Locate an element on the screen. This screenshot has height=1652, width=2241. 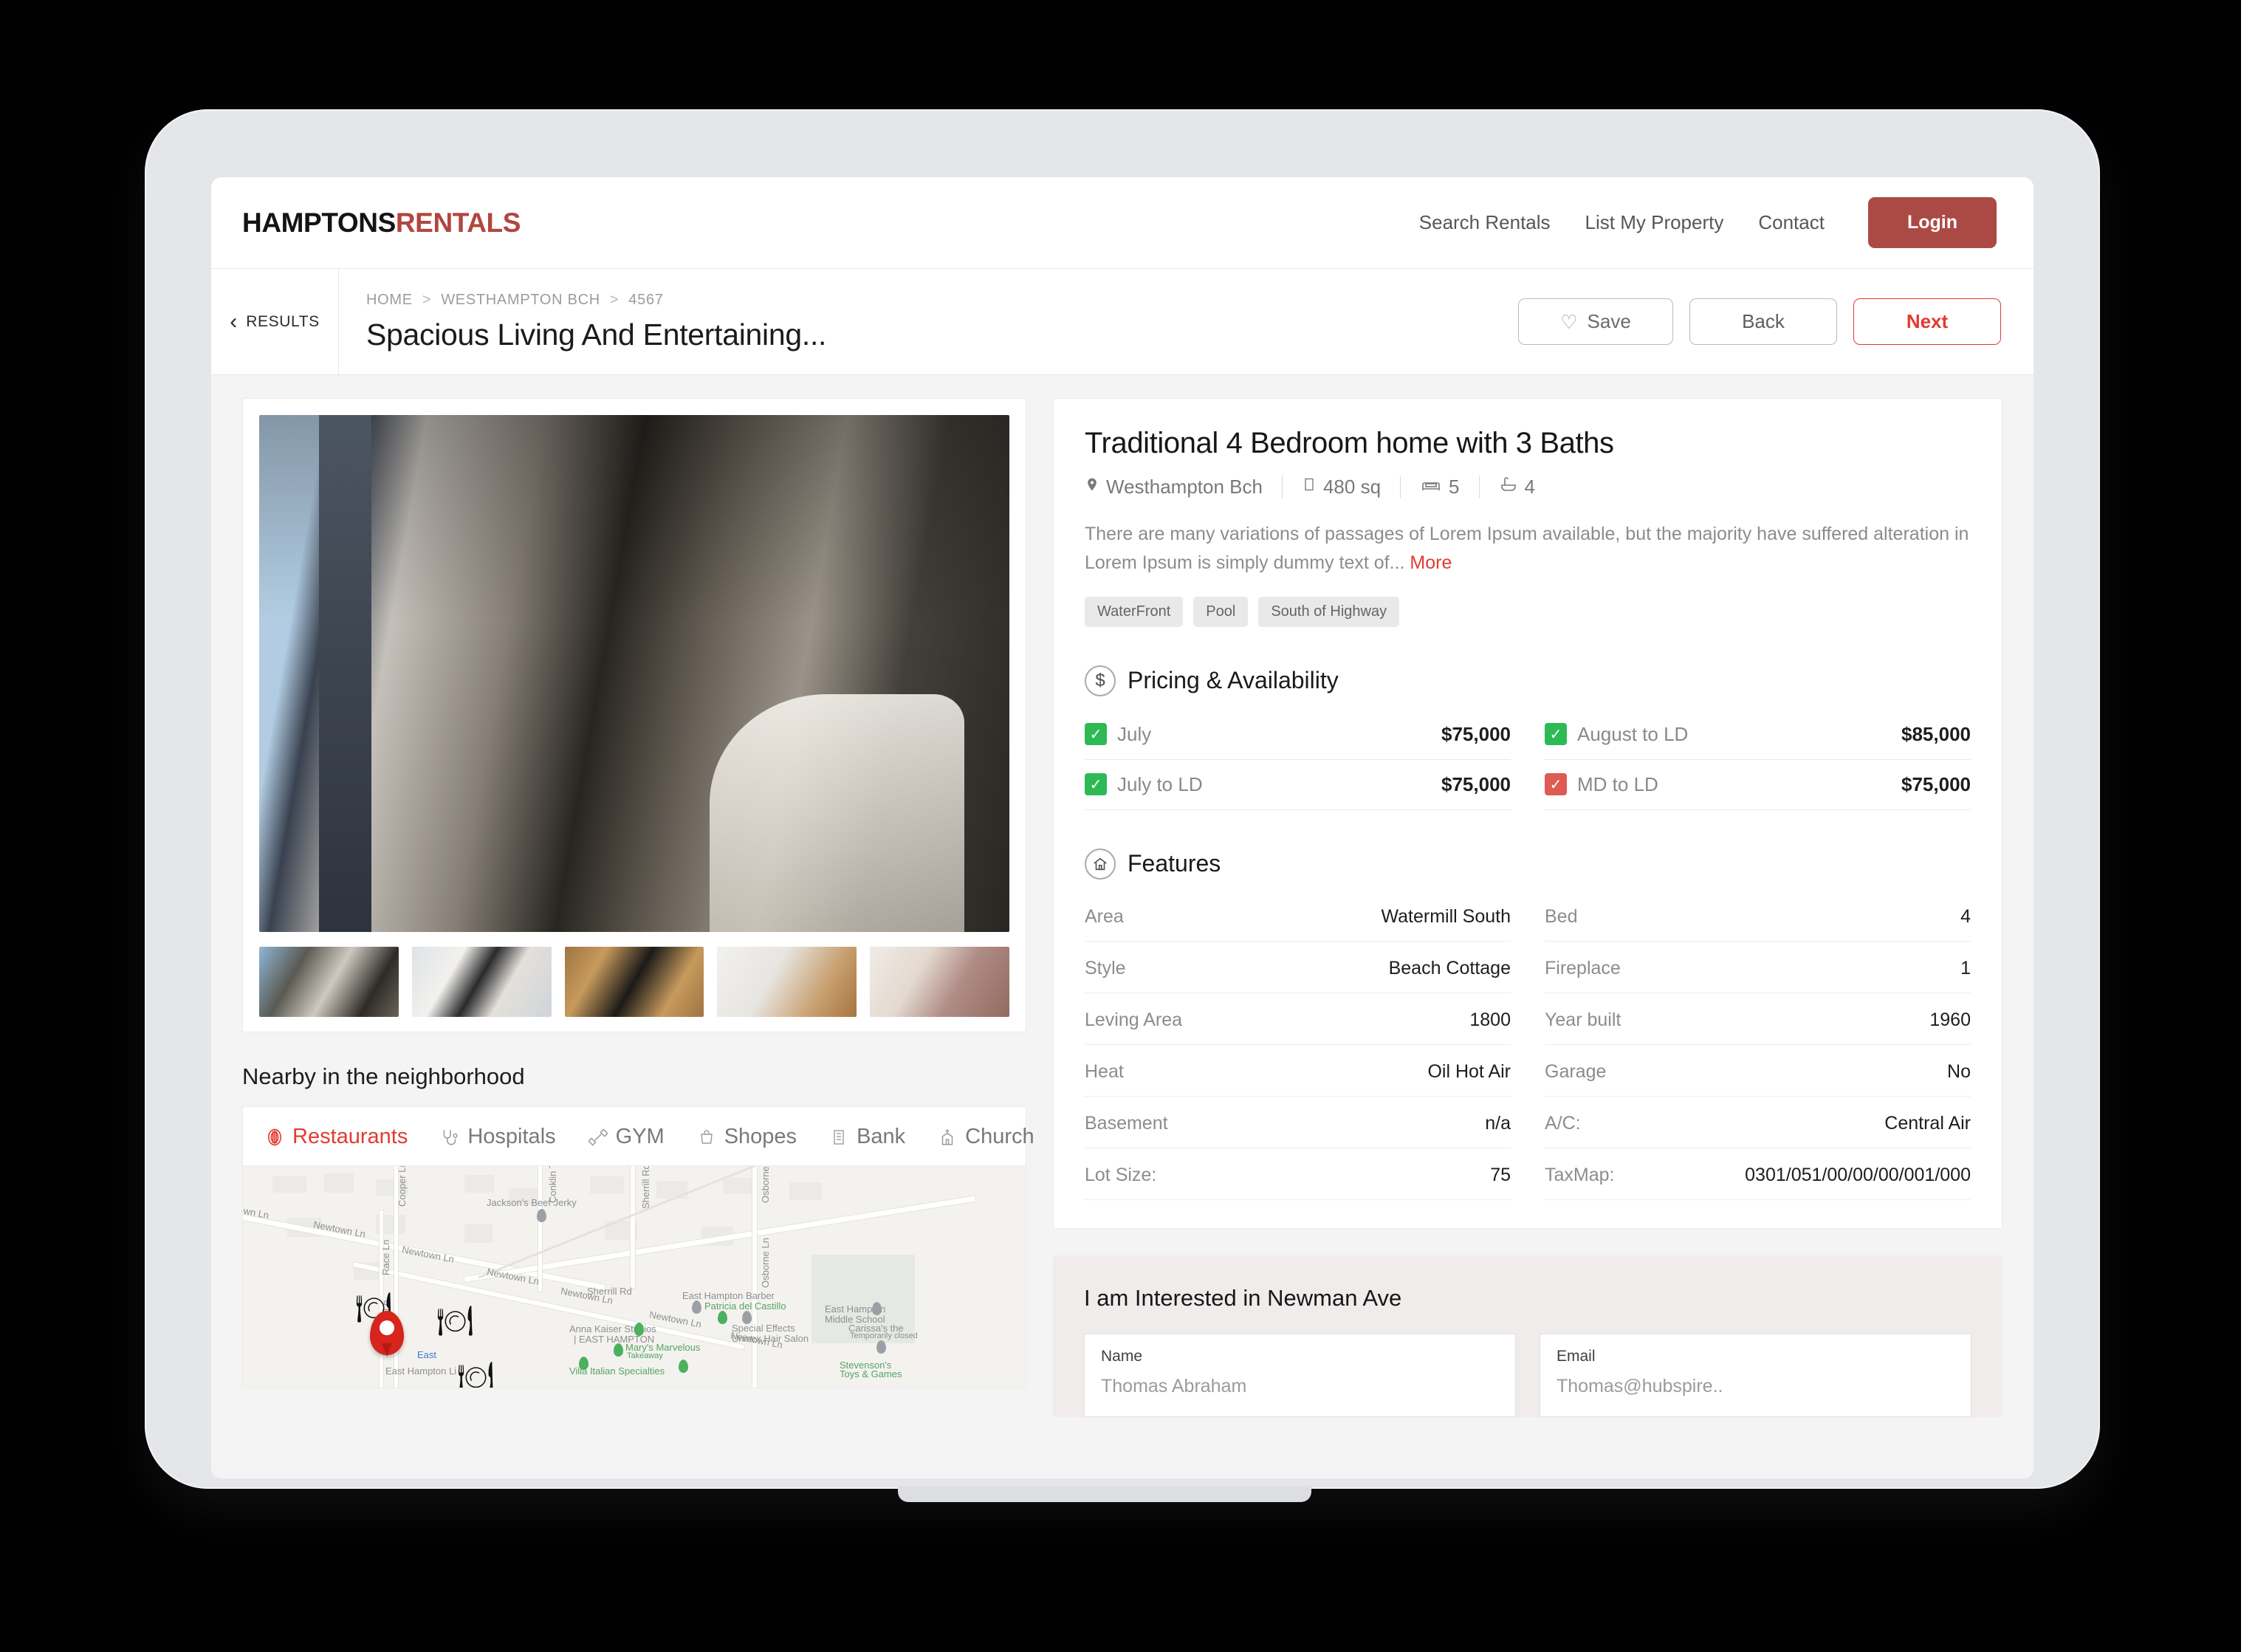
pricing-row: ✓ July $75,000 is located at coordinates (1298, 735).